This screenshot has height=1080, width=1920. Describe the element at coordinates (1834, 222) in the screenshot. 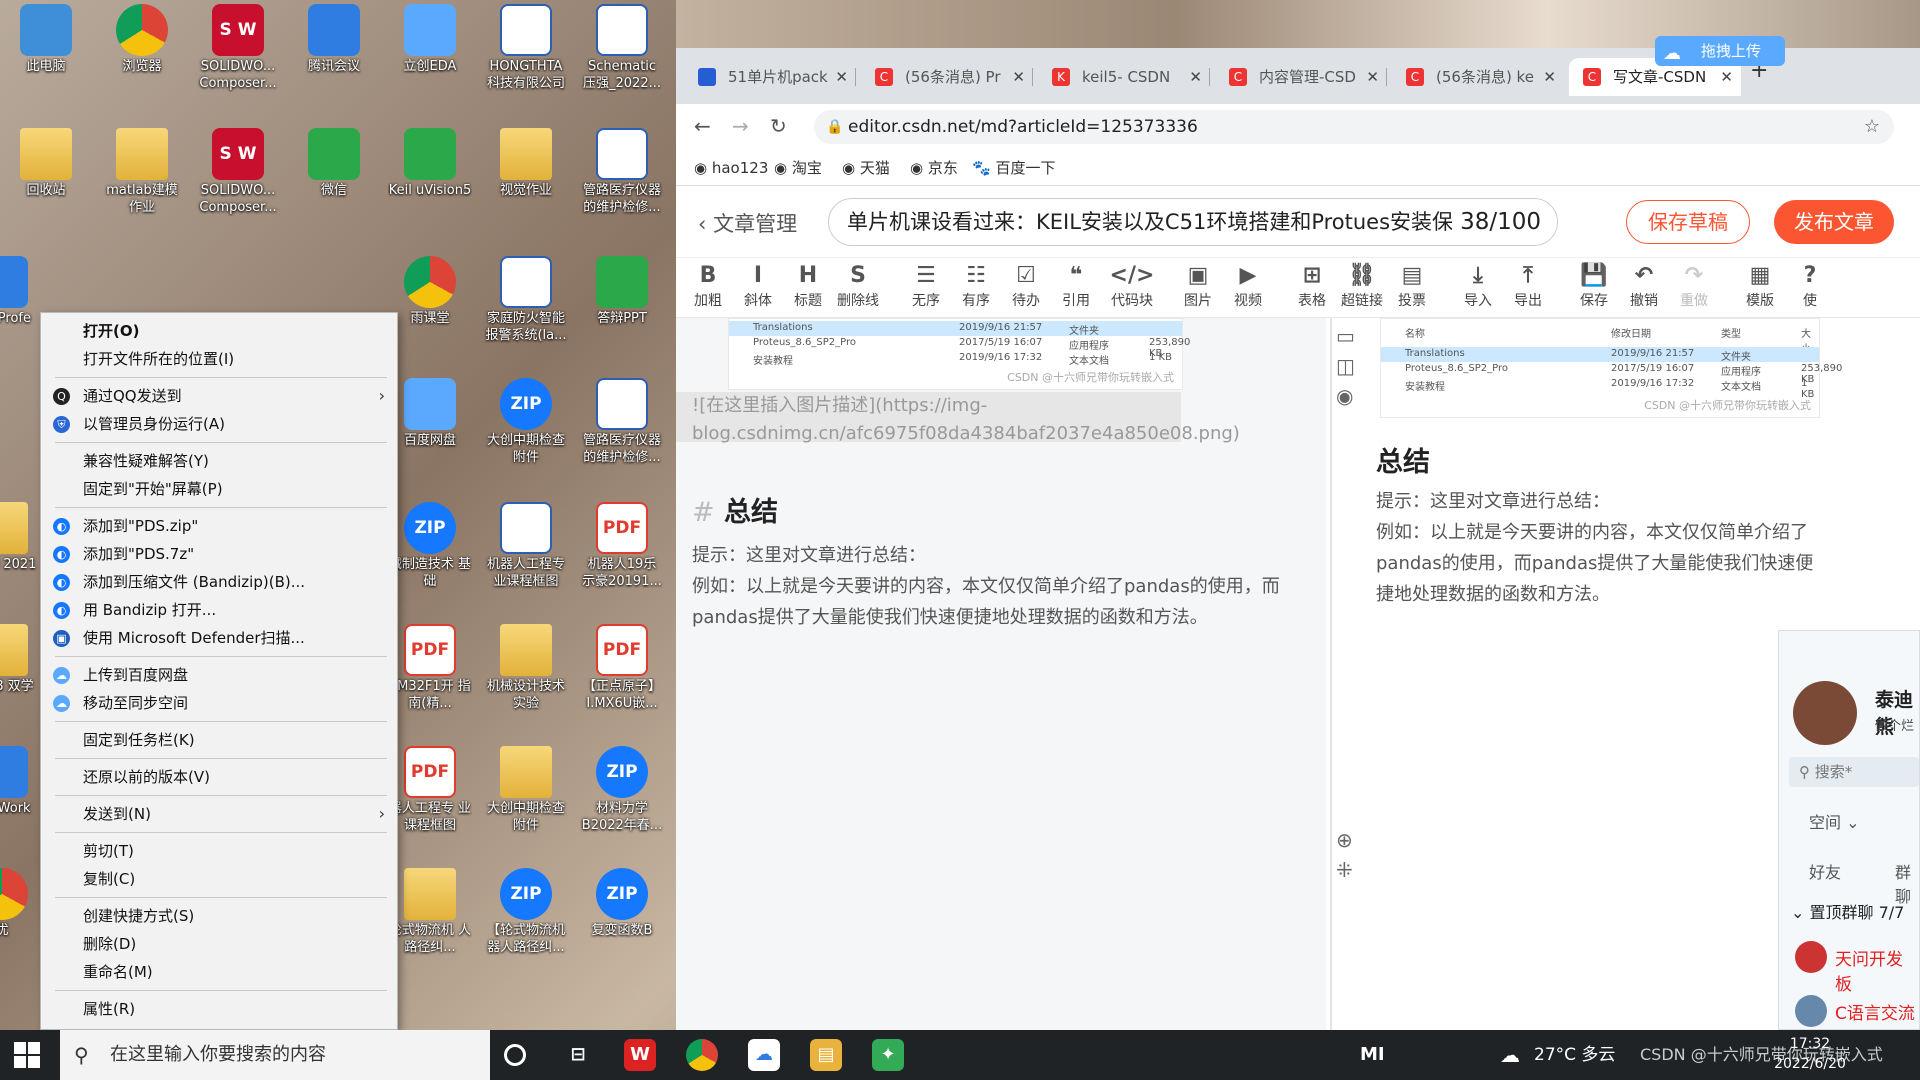

I see `publish-button: 发布文章` at that location.